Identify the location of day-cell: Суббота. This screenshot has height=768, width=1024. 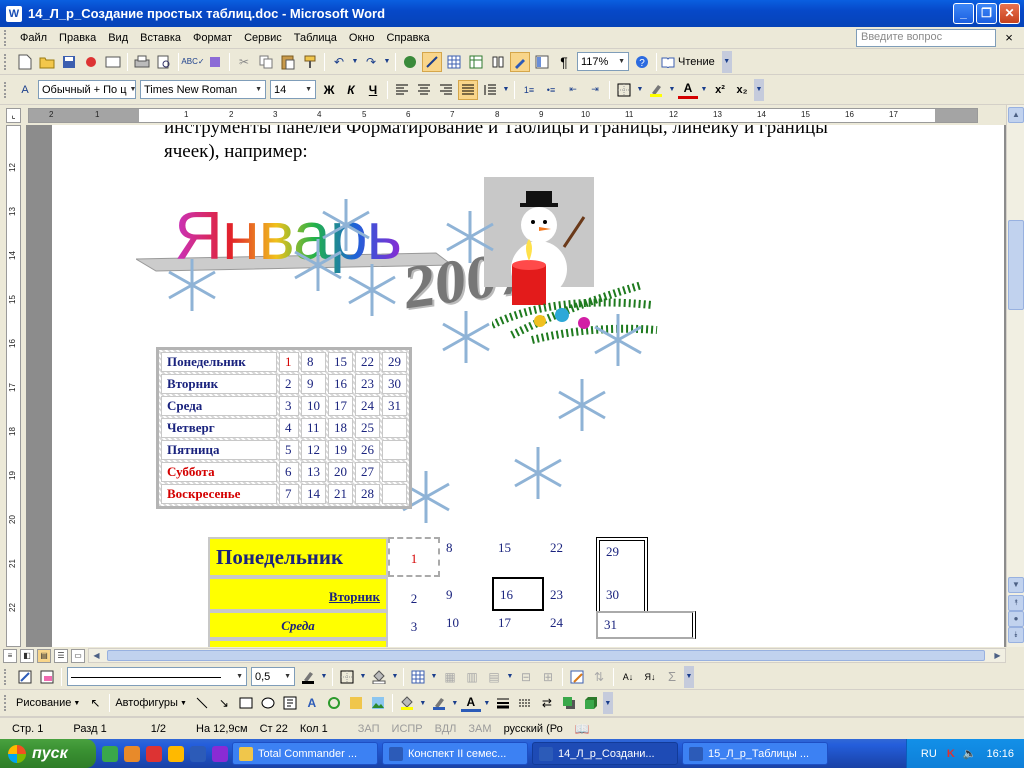
(219, 472).